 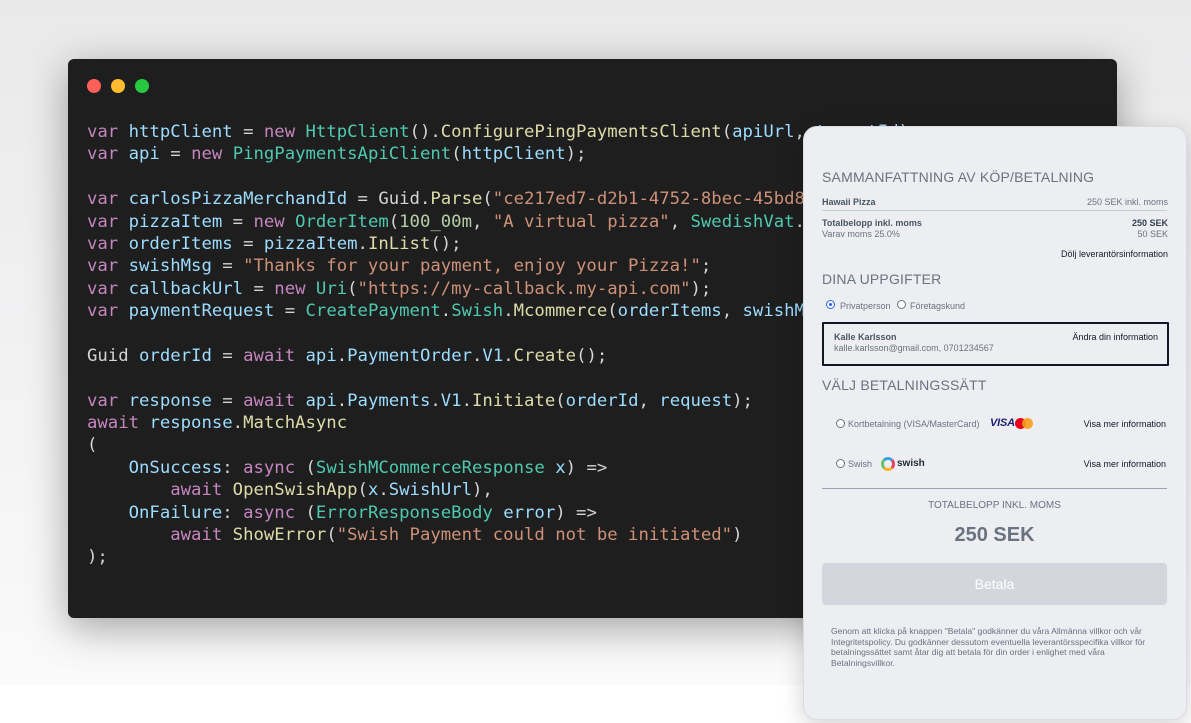 I want to click on code-token: Mcommerce, so click(x=560, y=311).